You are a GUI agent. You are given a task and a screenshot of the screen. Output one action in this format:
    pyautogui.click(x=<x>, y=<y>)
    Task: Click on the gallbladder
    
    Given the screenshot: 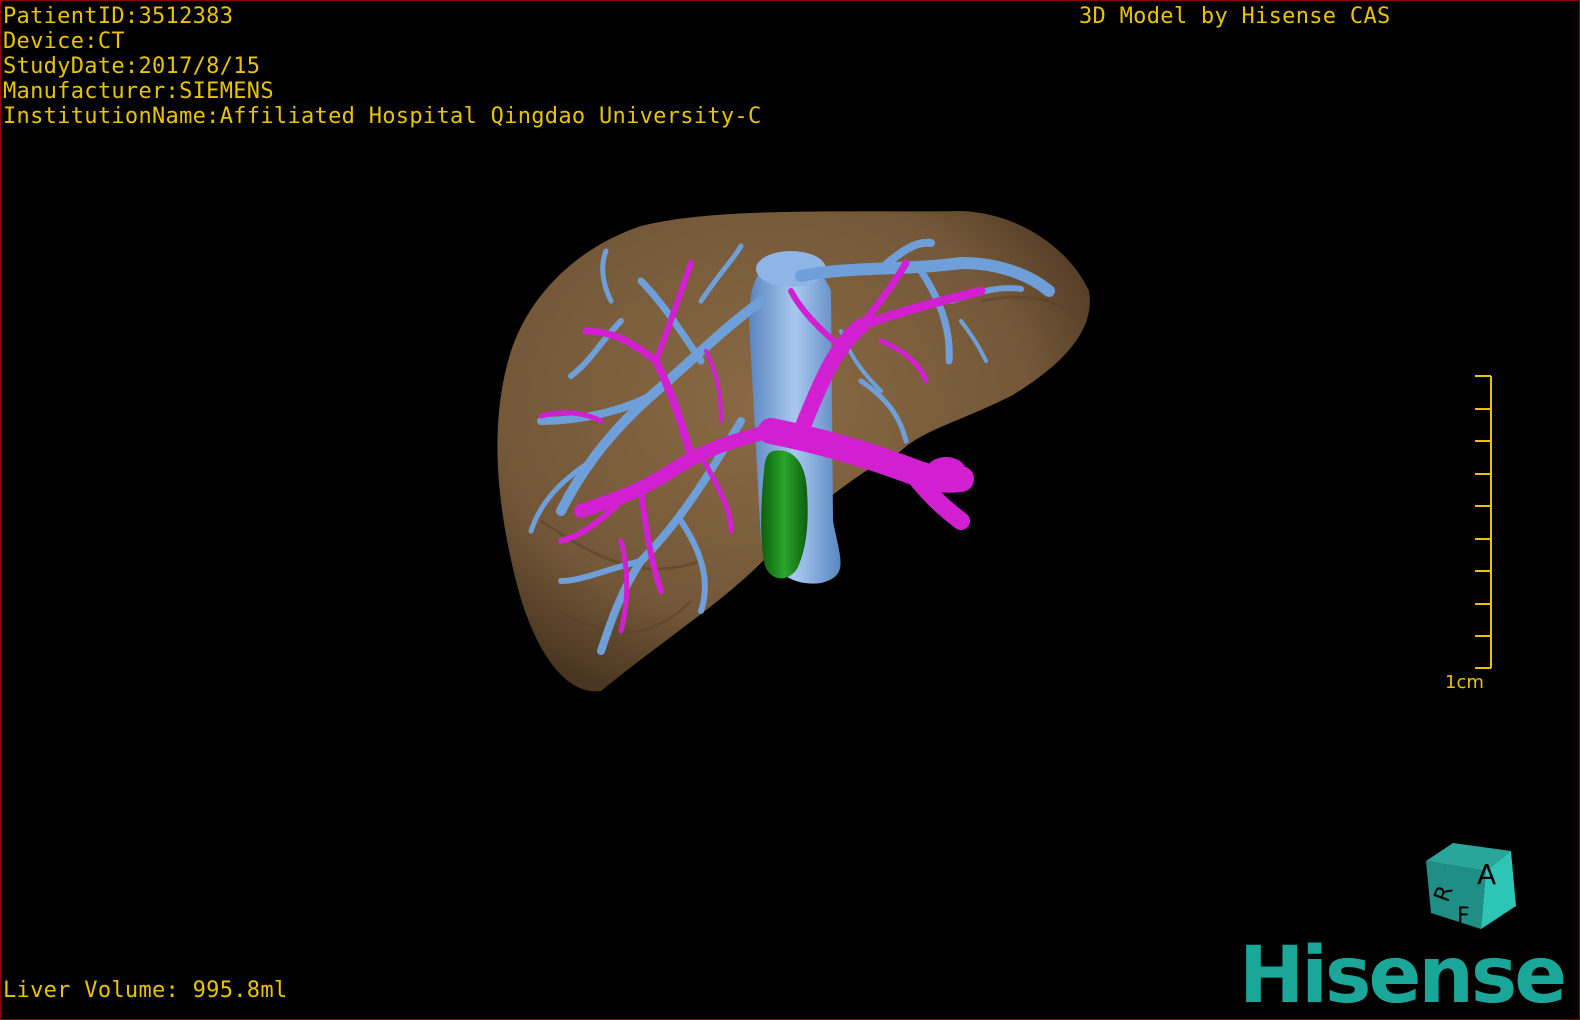 What is the action you would take?
    pyautogui.click(x=784, y=514)
    